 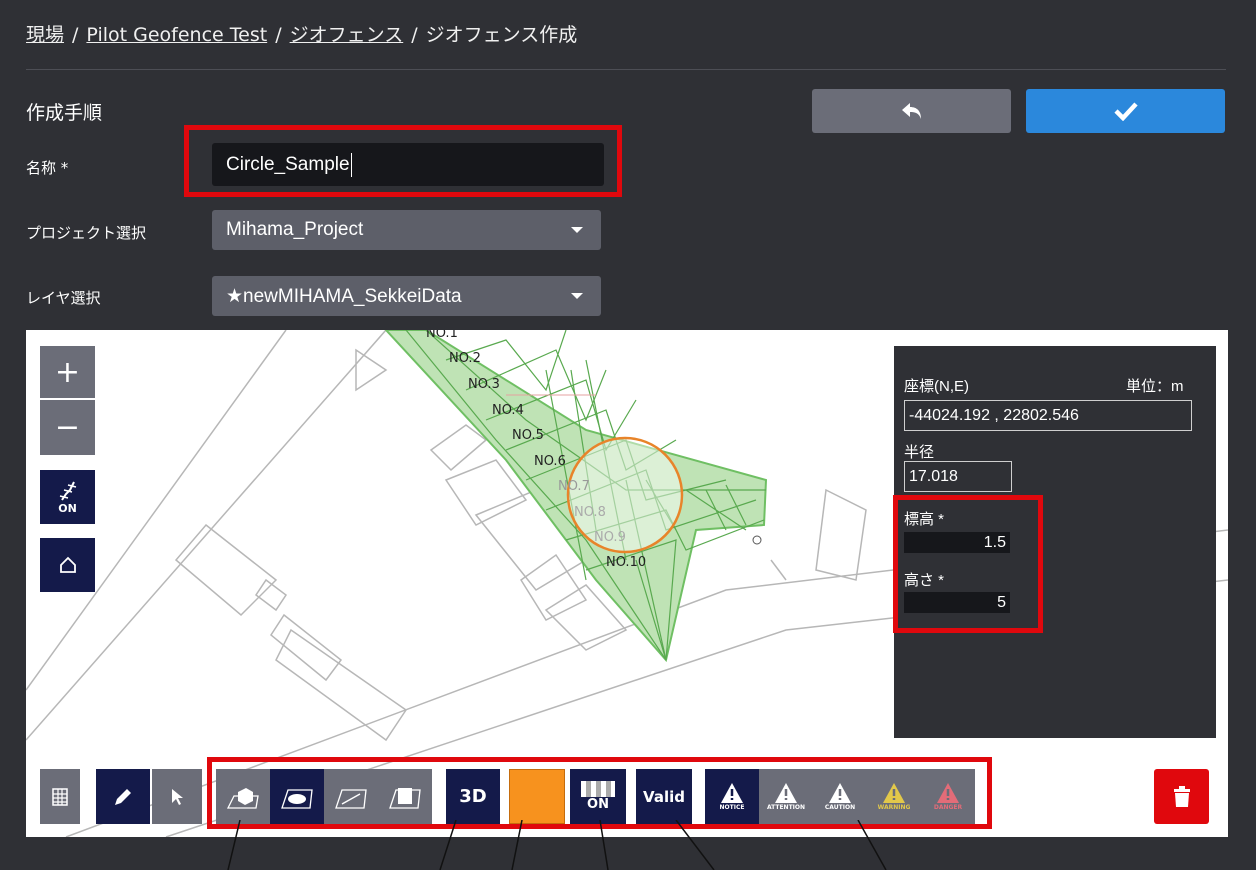 What do you see at coordinates (574, 486) in the screenshot?
I see `station-label: NO.7` at bounding box center [574, 486].